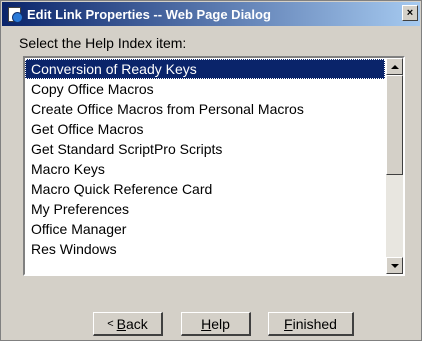 The width and height of the screenshot is (430, 345). Describe the element at coordinates (149, 14) in the screenshot. I see `window-title: Edit Link Properties -- Web Page Dialog` at that location.